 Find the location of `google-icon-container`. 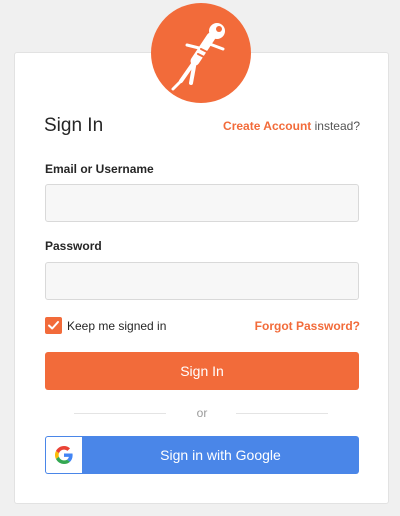

google-icon-container is located at coordinates (64, 455).